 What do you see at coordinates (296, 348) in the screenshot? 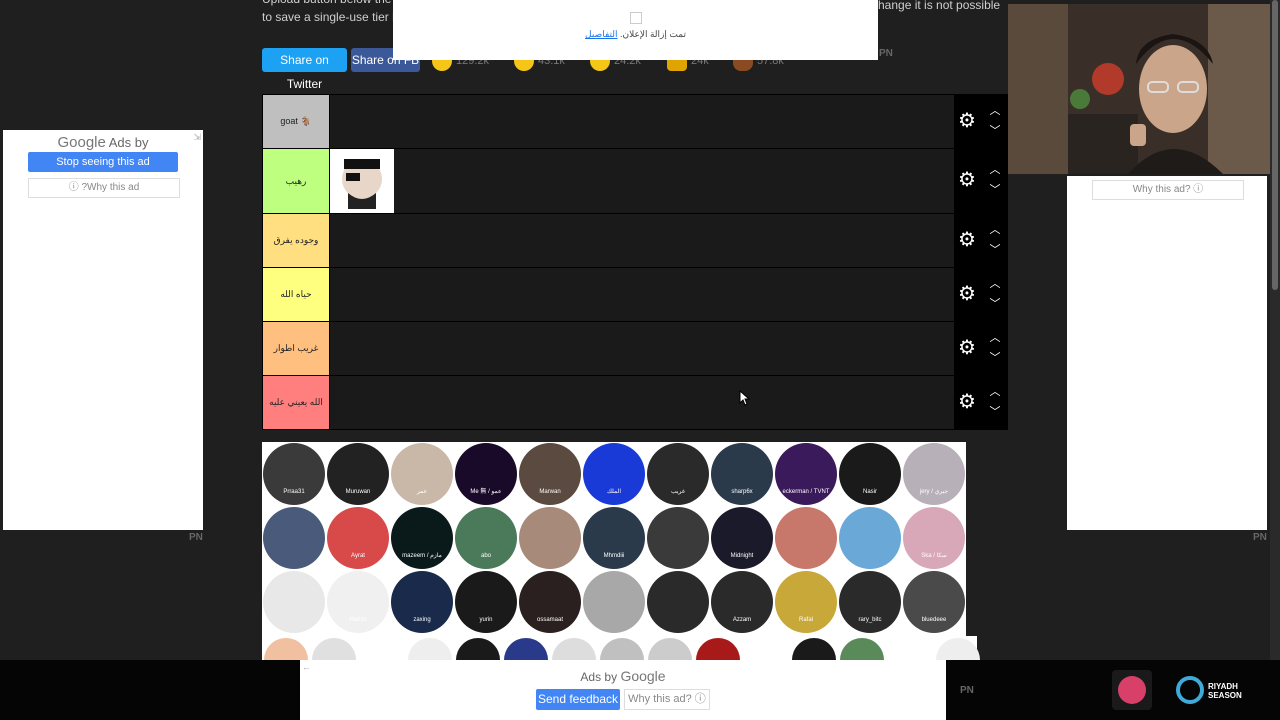
I see `tier-label: غريب اطوار` at bounding box center [296, 348].